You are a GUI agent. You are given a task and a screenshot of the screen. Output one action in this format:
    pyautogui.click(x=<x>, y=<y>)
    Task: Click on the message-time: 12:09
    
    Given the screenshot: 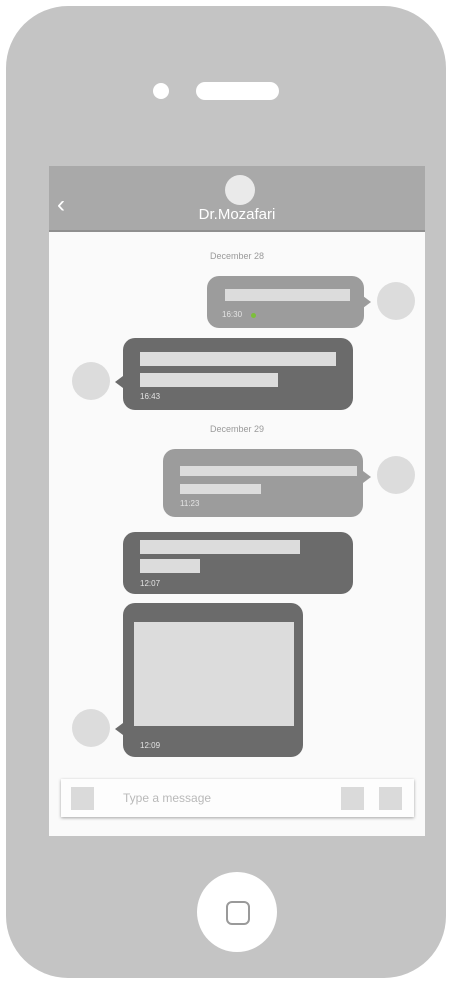 What is the action you would take?
    pyautogui.click(x=150, y=745)
    